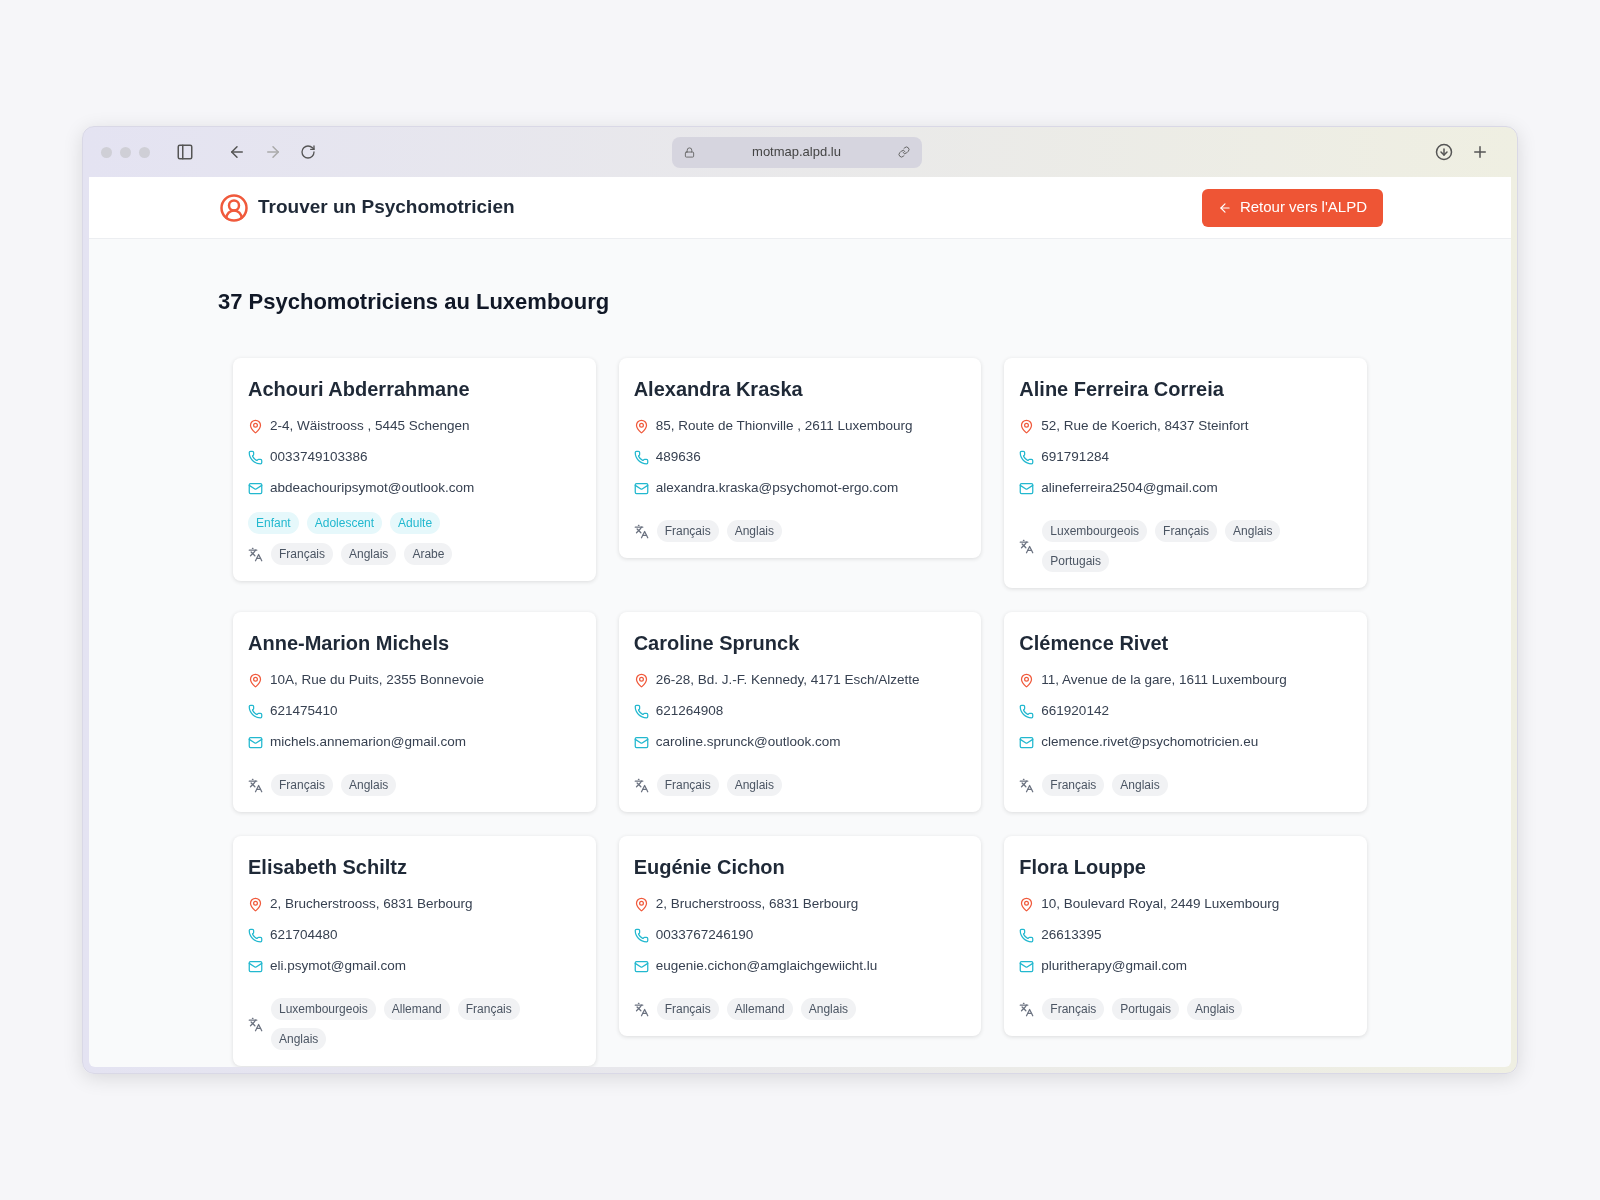  What do you see at coordinates (748, 742) in the screenshot?
I see `email-text: caroline.sprunck@outlook.com` at bounding box center [748, 742].